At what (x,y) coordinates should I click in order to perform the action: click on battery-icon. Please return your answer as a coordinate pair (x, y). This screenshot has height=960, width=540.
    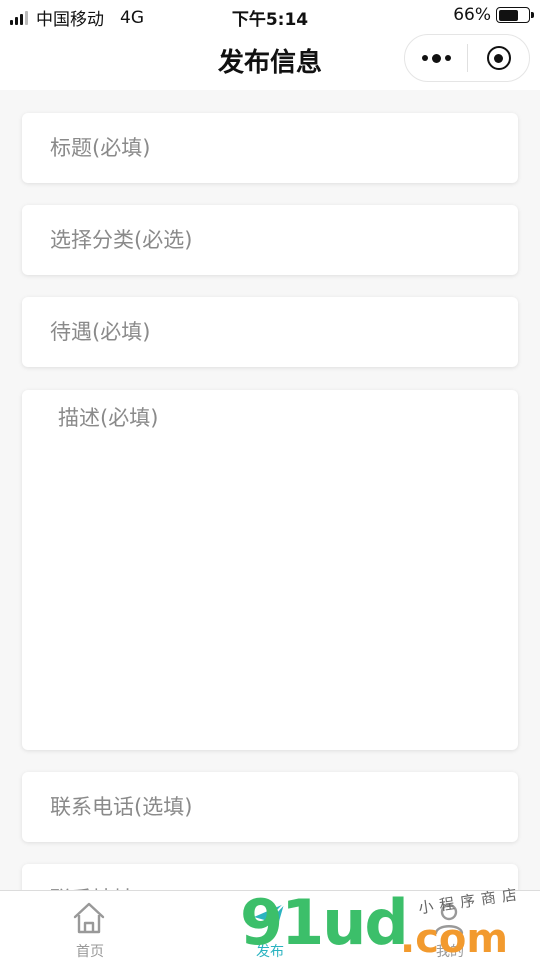
    Looking at the image, I should click on (515, 15).